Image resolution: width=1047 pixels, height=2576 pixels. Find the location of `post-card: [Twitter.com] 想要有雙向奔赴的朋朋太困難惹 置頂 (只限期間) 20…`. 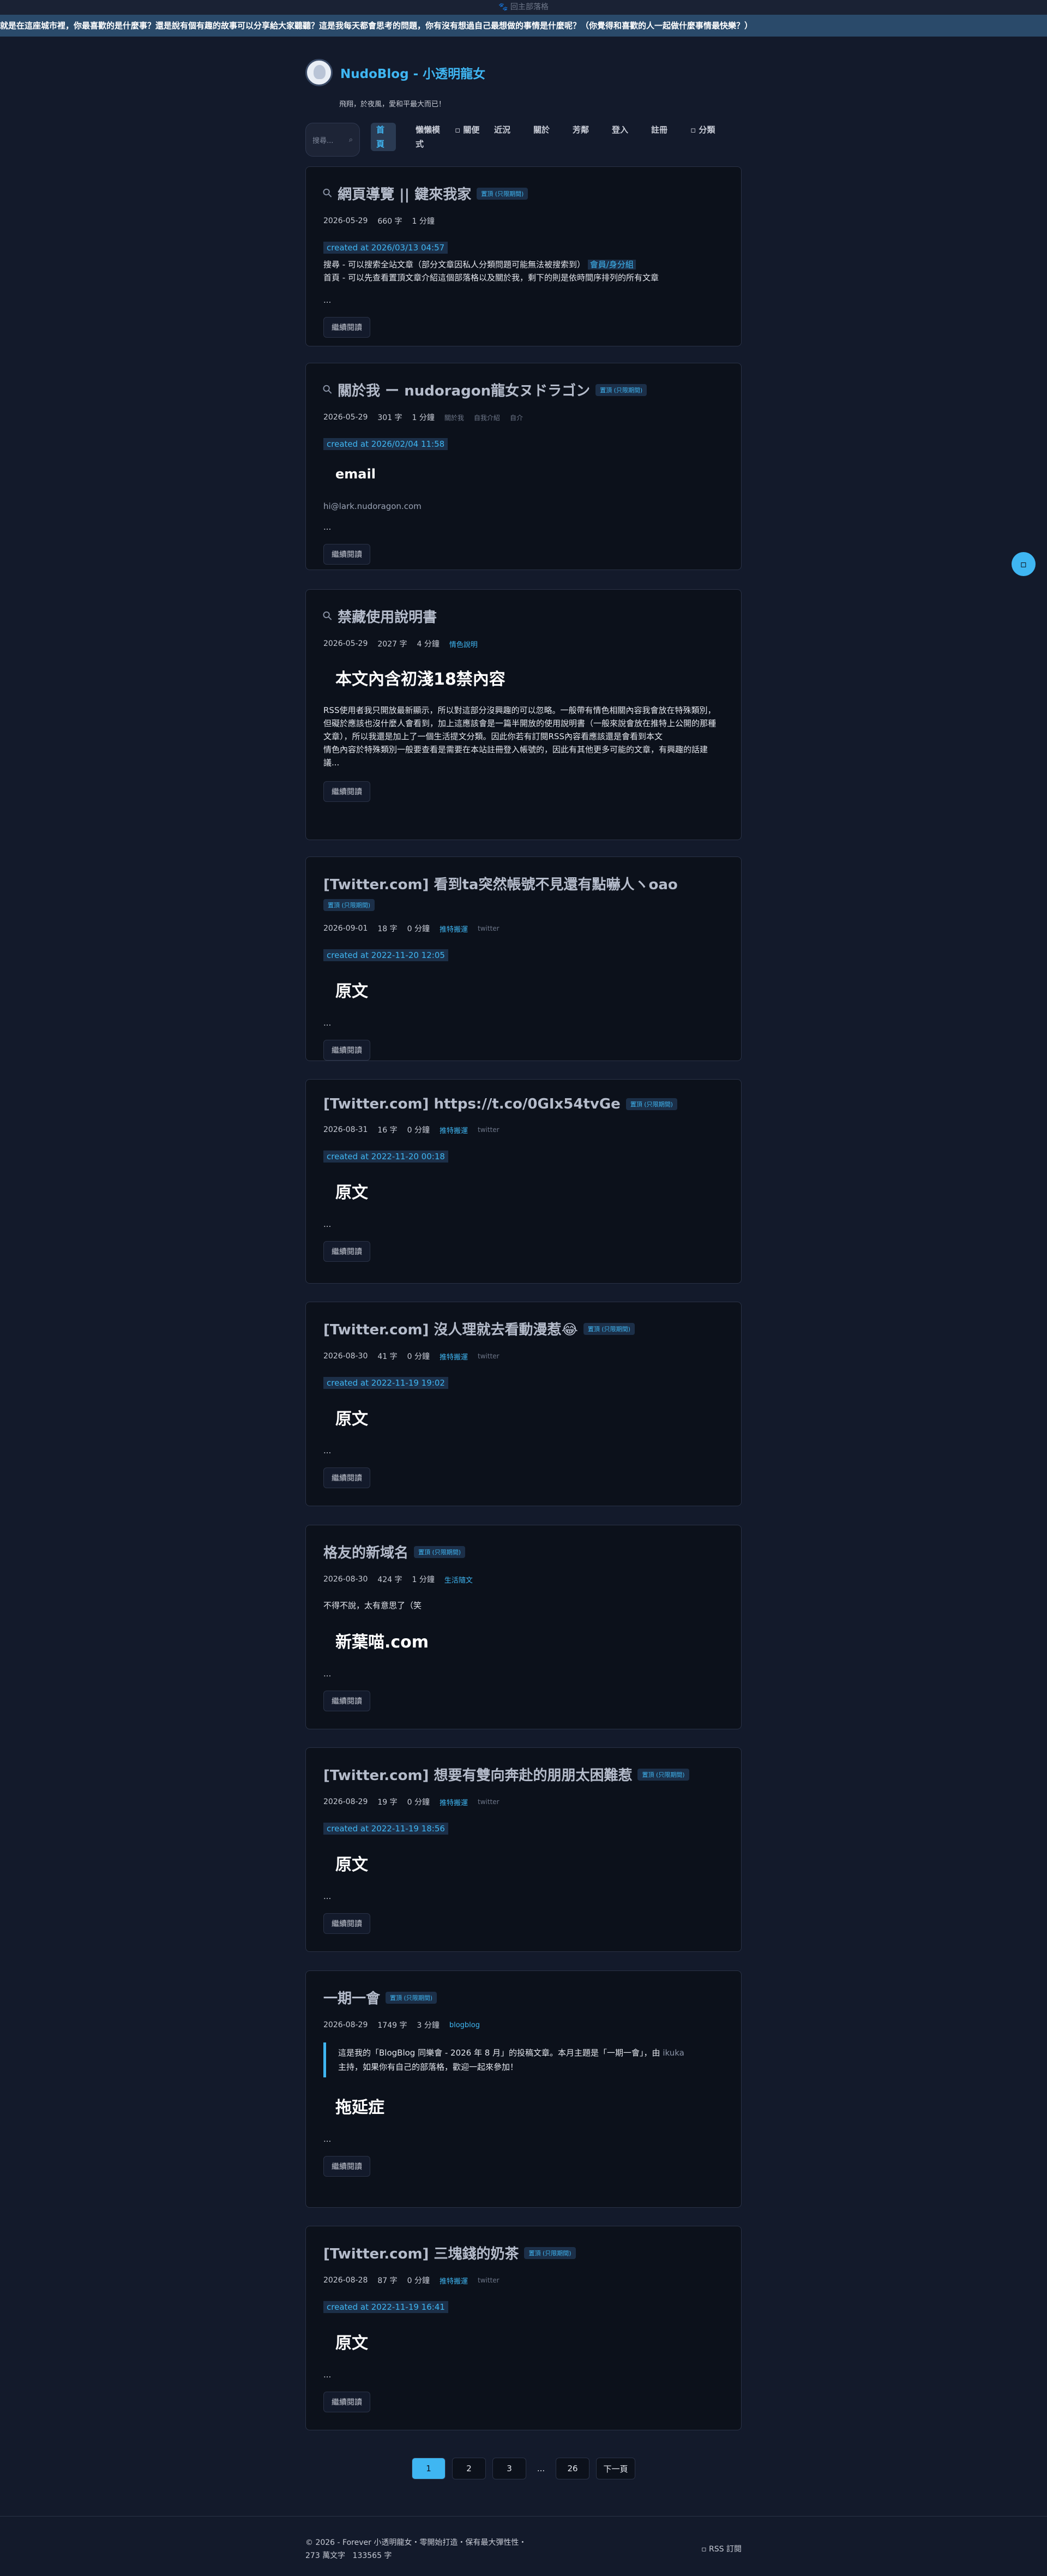

post-card: [Twitter.com] 想要有雙向奔赴的朋朋太困難惹 置頂 (只限期間) 20… is located at coordinates (523, 1849).